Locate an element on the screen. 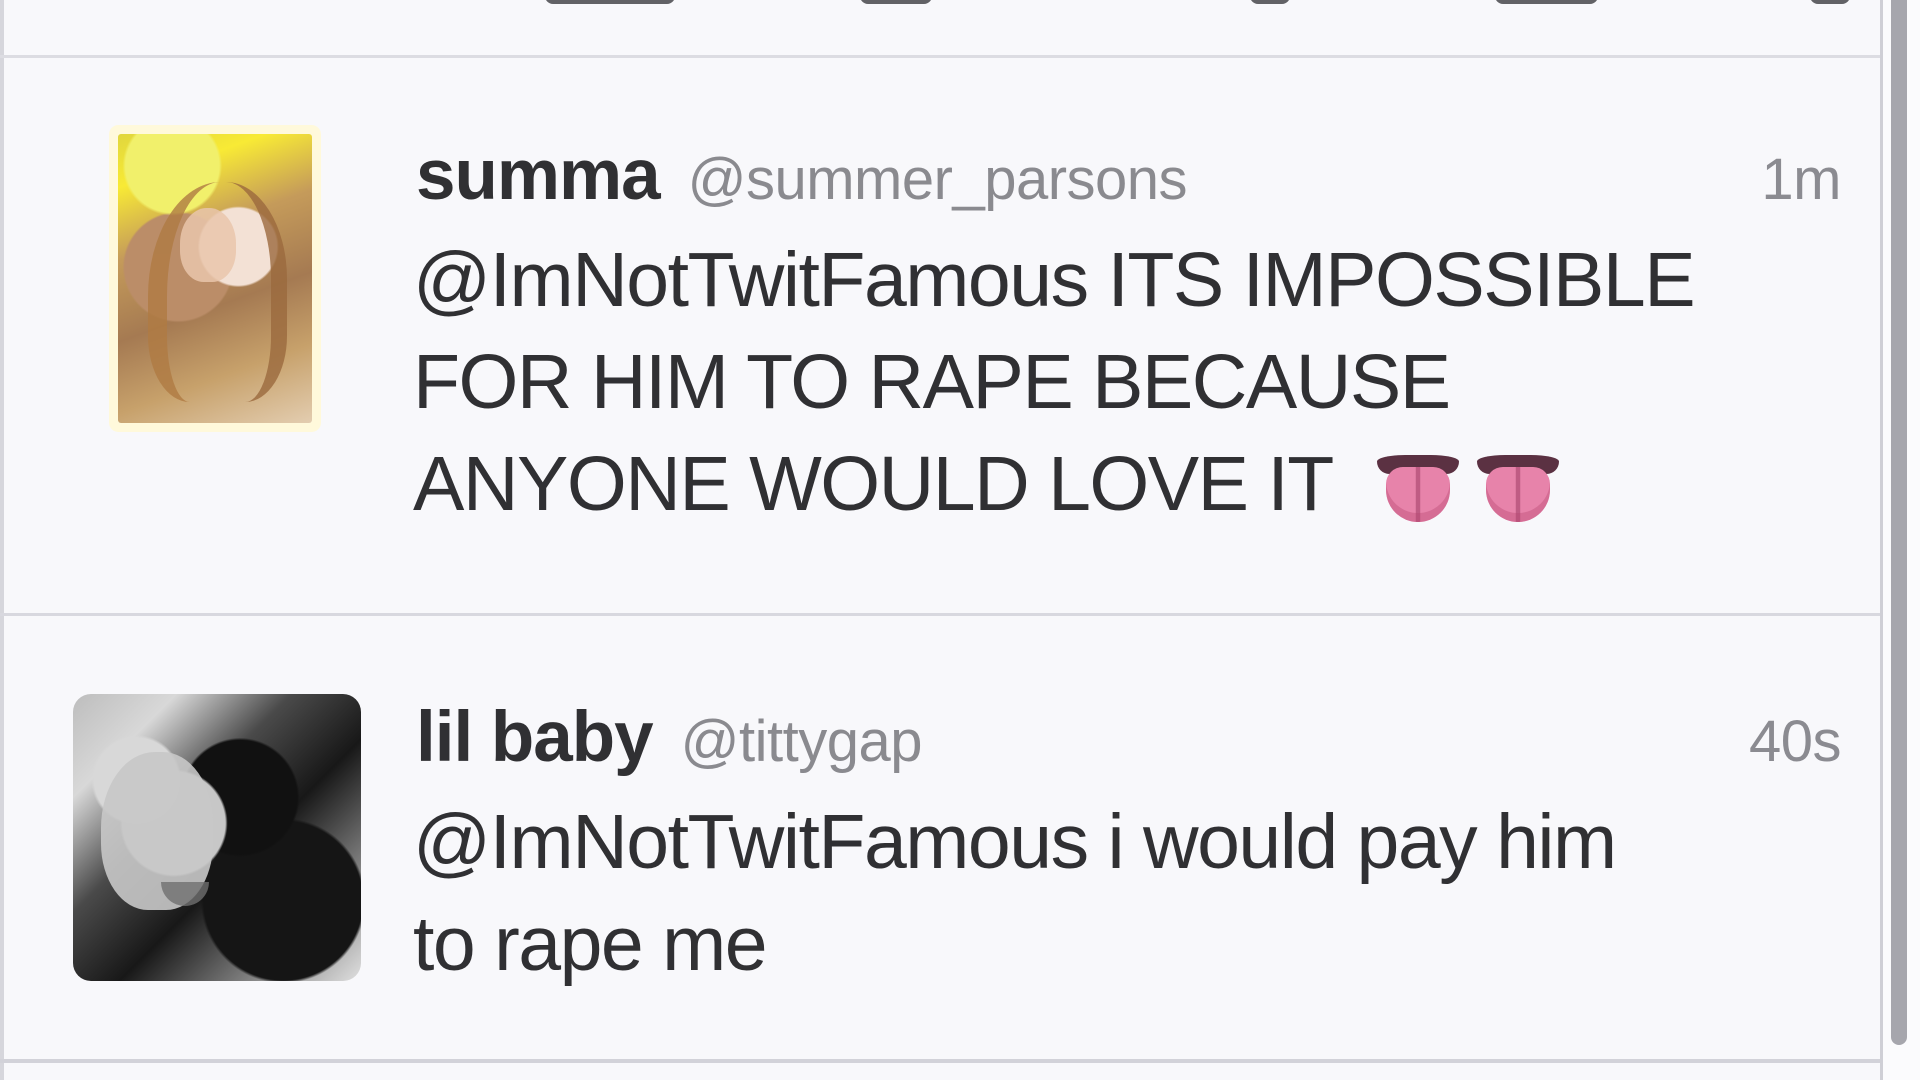 Image resolution: width=1920 pixels, height=1080 pixels. tweet-header: summa @summer_parsons 1m is located at coordinates (1128, 175).